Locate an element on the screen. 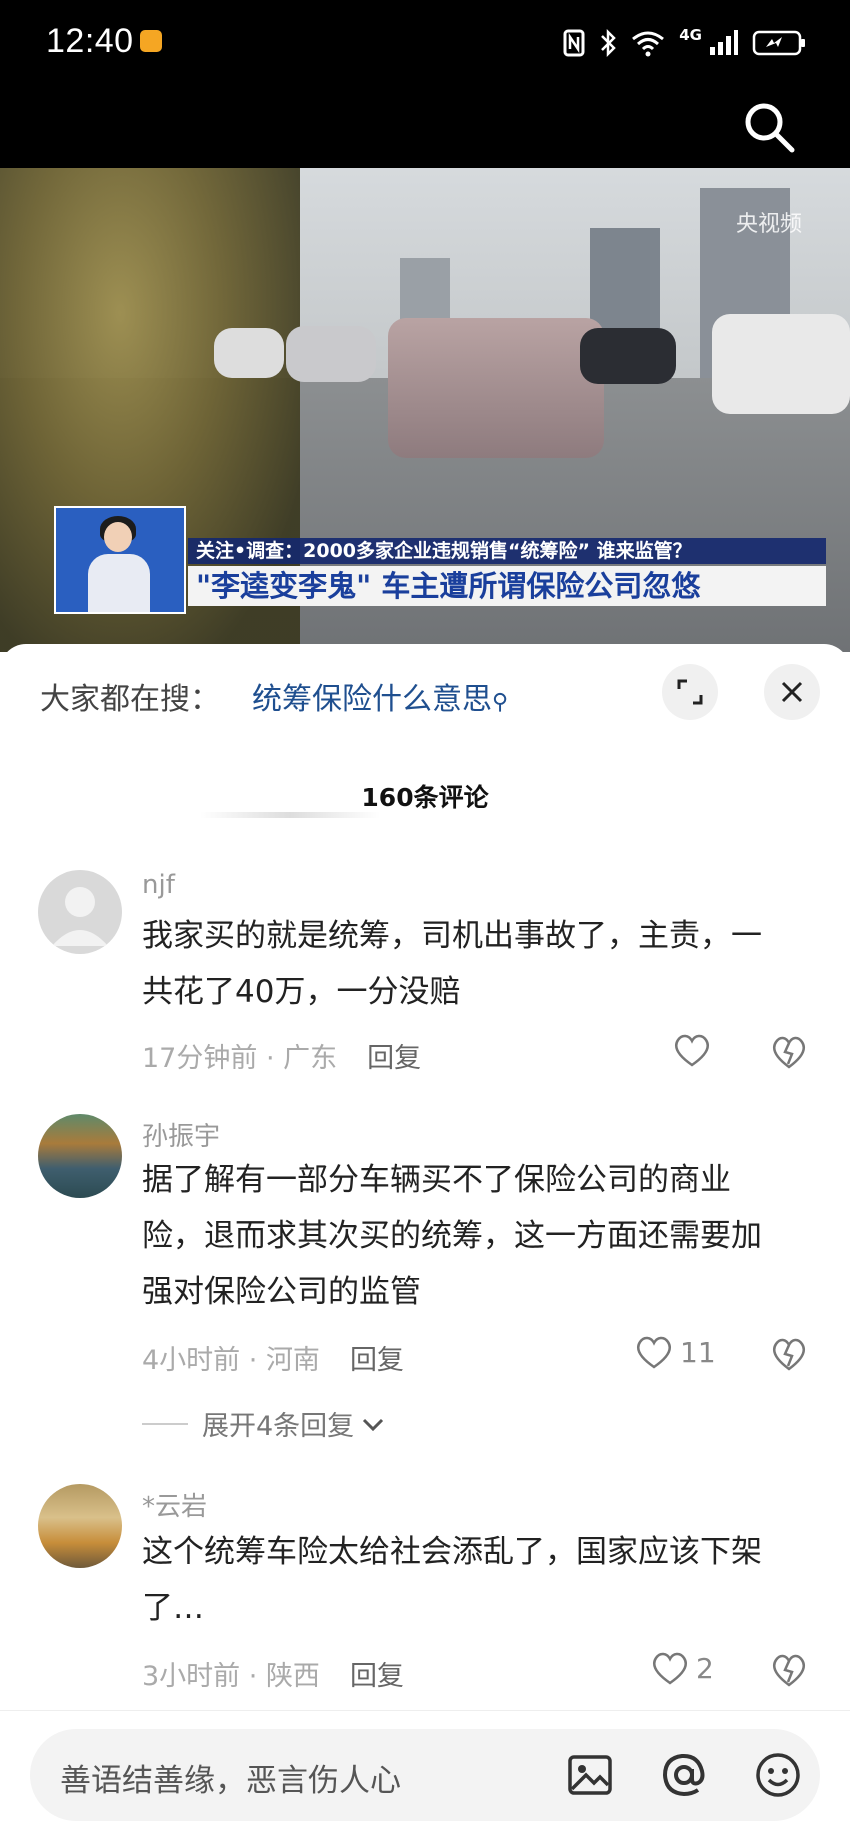  hot-search-link: 统筹保险什么意思⚲ is located at coordinates (380, 696).